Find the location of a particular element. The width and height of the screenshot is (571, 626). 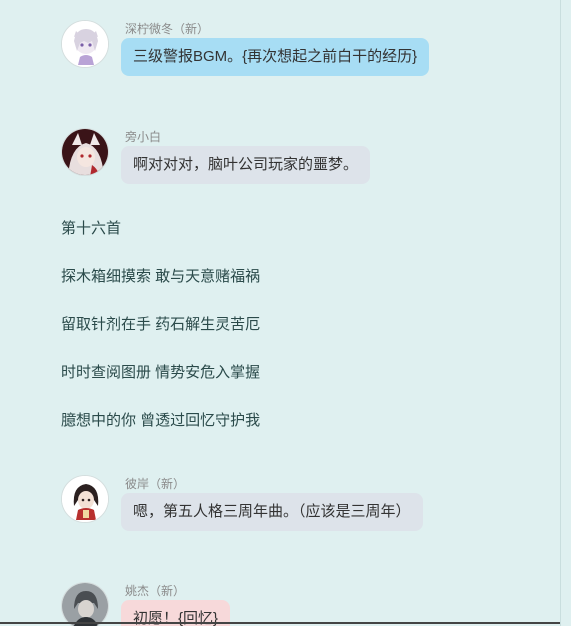

comment-bubble: 嗯，第五人格三周年曲。（应该是三周年） is located at coordinates (272, 512).